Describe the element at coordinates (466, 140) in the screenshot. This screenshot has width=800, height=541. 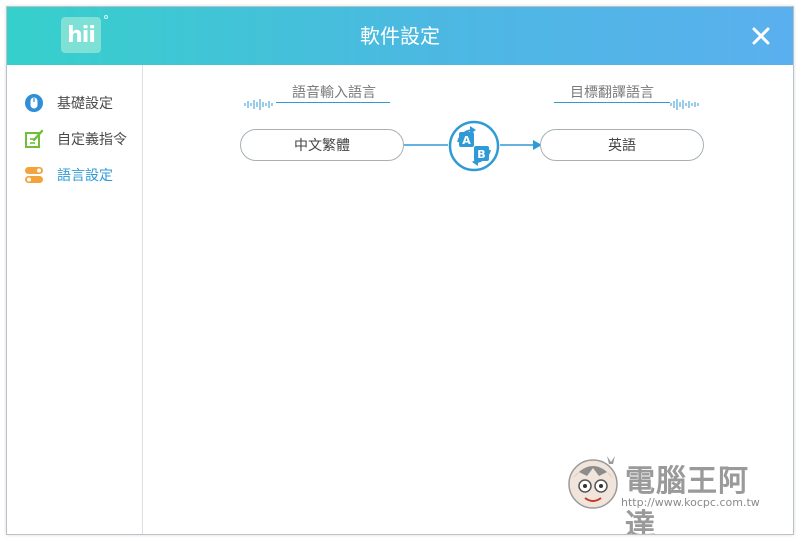
I see `swap-label-a: A` at that location.